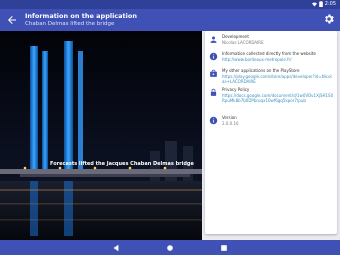 Image resolution: width=340 pixels, height=255 pixels. Describe the element at coordinates (278, 59) in the screenshot. I see `source-link: http://www.bordeaux-metropole.fr/` at that location.